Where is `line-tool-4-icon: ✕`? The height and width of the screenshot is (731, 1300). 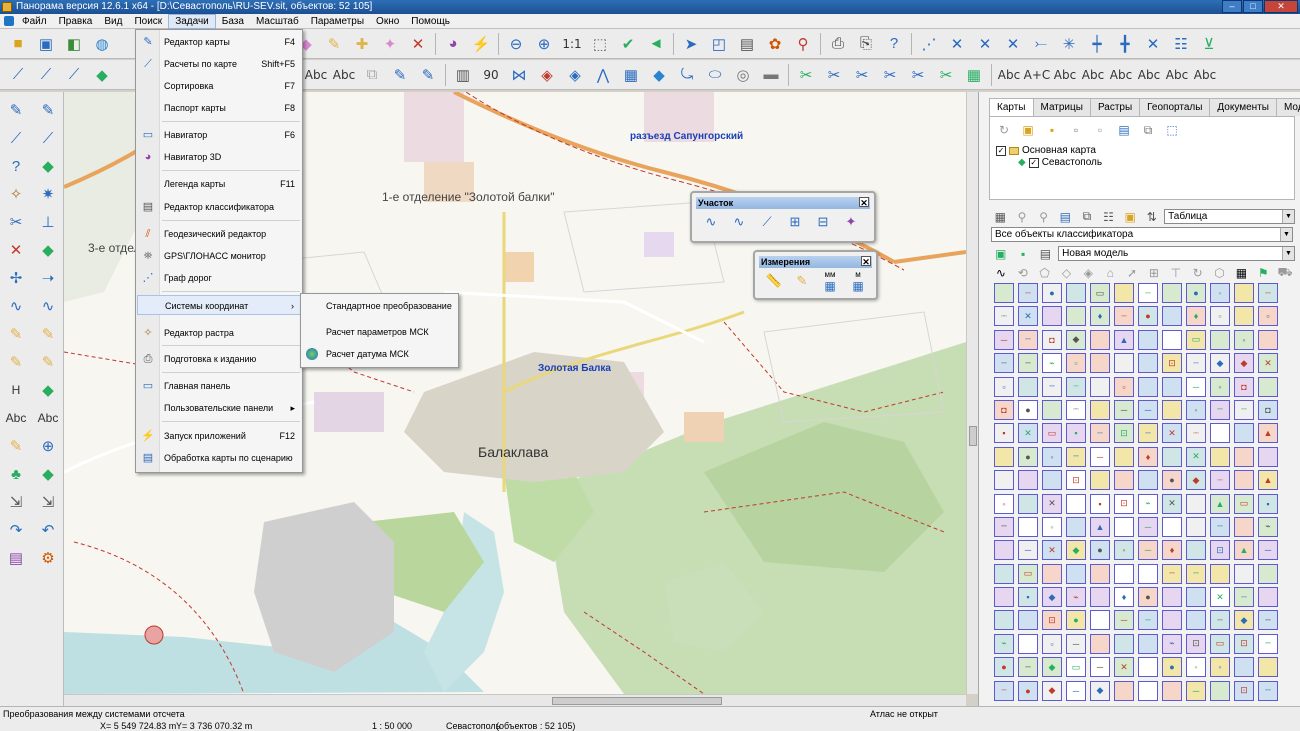
line-tool-4-icon: ✕ is located at coordinates (1013, 44).